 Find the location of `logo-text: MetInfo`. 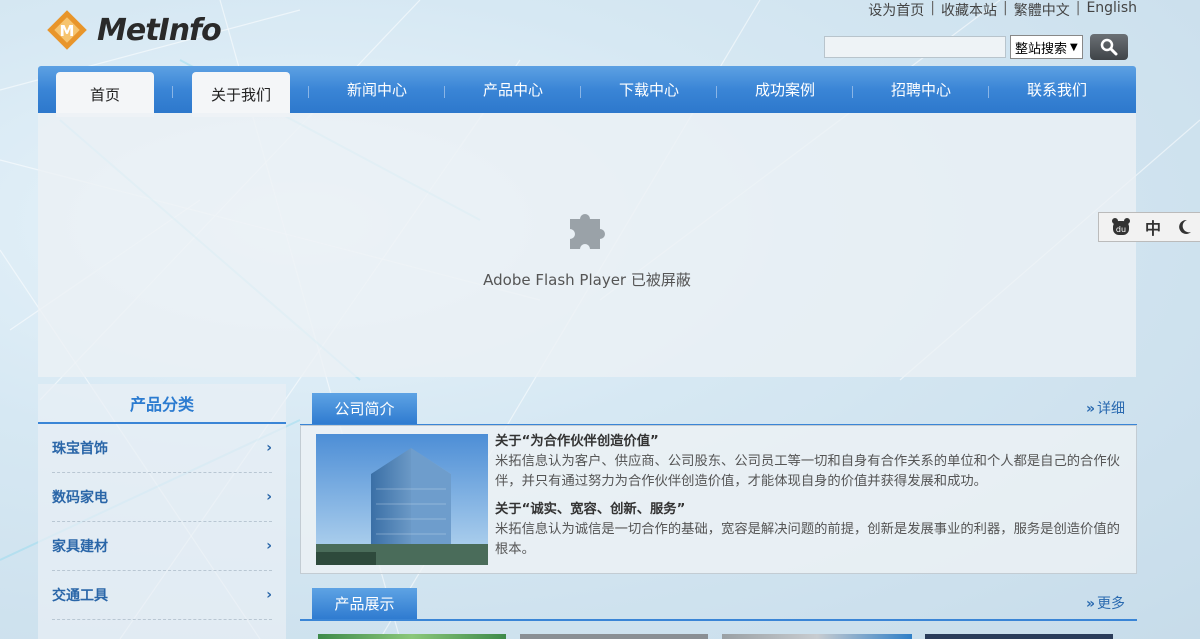

logo-text: MetInfo is located at coordinates (159, 30).